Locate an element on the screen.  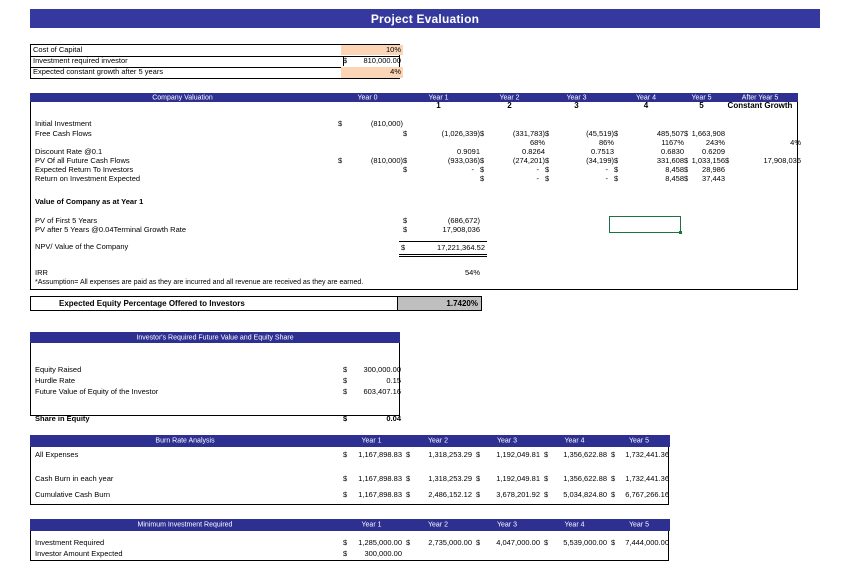
row-label-text: Expected Return To Investors is located at coordinates (84, 170).